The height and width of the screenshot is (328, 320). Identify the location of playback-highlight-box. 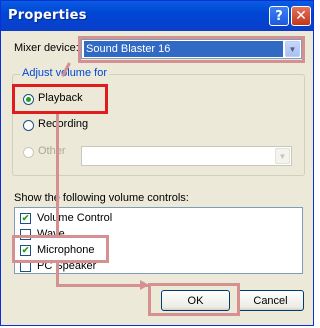
(60, 99).